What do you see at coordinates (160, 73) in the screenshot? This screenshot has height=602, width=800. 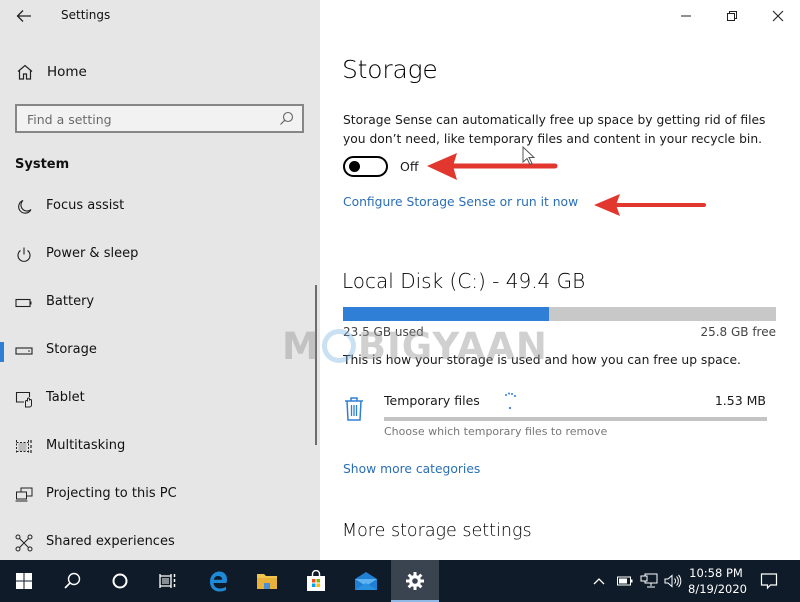 I see `sidebar-item-home: Home` at bounding box center [160, 73].